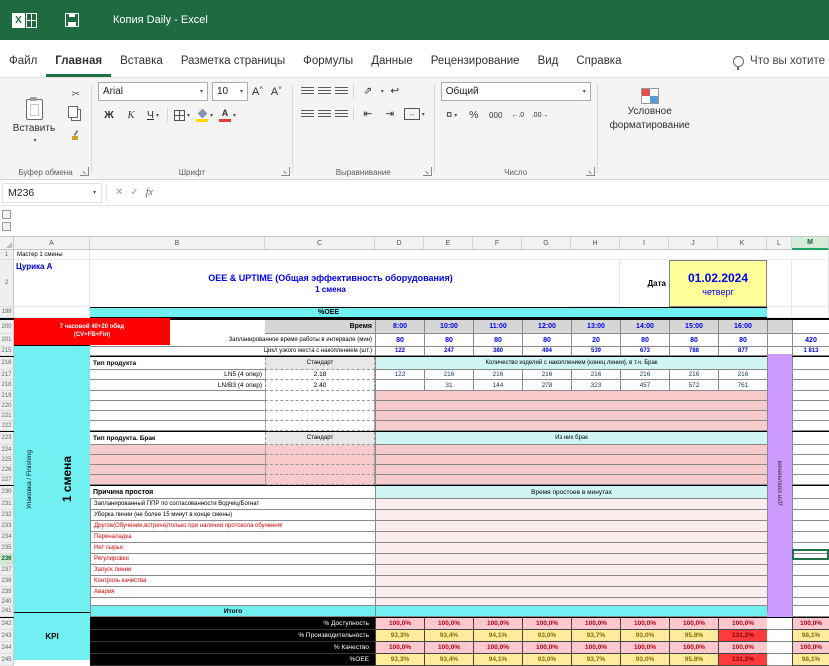 The width and height of the screenshot is (829, 666). What do you see at coordinates (7, 515) in the screenshot?
I see `row-header: 232` at bounding box center [7, 515].